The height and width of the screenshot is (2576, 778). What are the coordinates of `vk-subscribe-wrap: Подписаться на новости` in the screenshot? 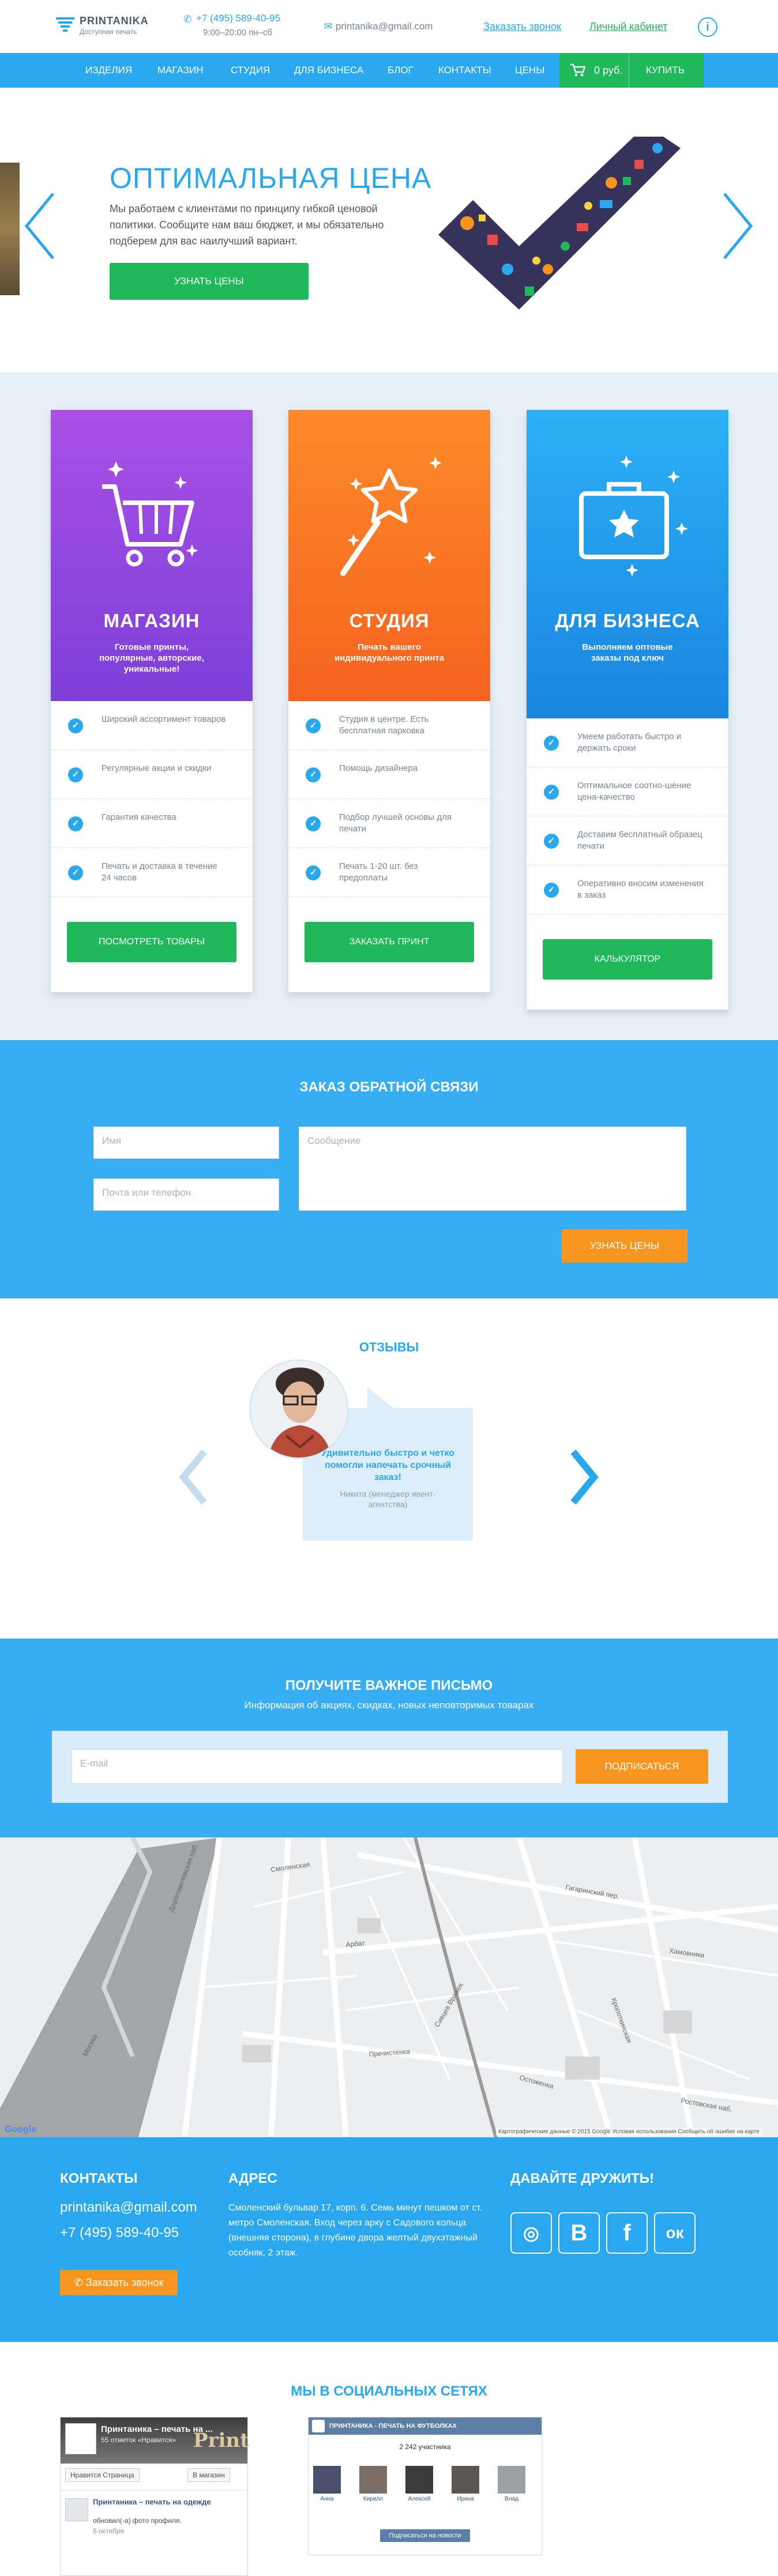 It's located at (425, 2535).